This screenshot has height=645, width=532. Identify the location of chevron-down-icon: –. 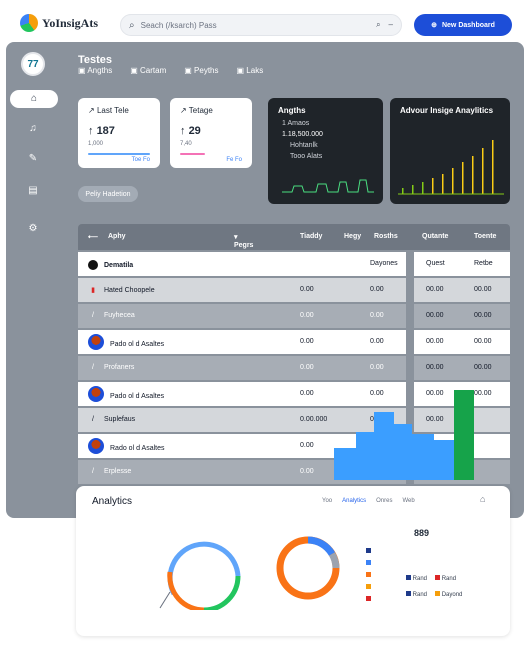
(391, 25).